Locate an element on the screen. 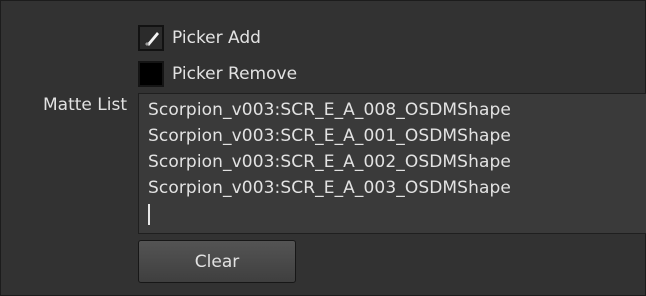 This screenshot has height=296, width=646. eyedropper-icon is located at coordinates (151, 38).